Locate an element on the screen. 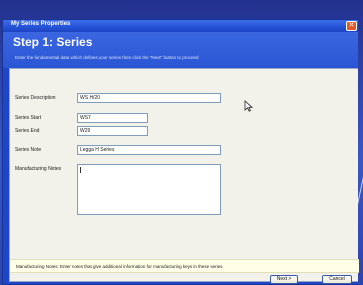 The height and width of the screenshot is (285, 363). next-button: Next > is located at coordinates (284, 279).